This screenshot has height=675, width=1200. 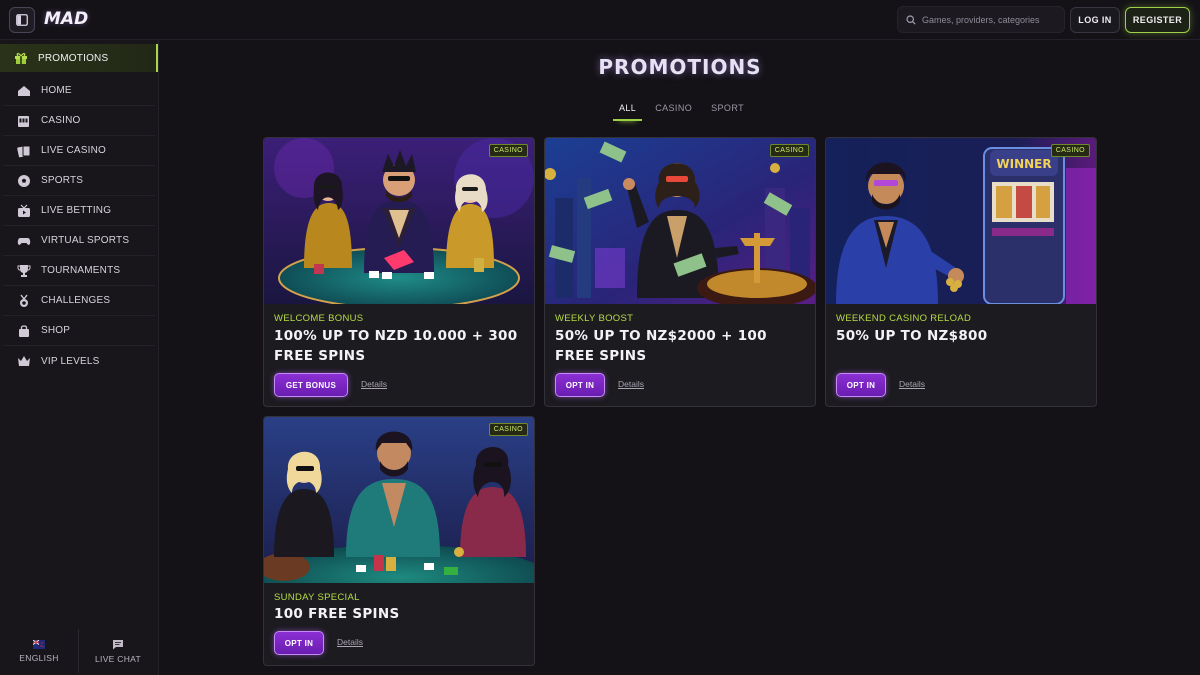 What do you see at coordinates (118, 644) in the screenshot?
I see `chat-icon` at bounding box center [118, 644].